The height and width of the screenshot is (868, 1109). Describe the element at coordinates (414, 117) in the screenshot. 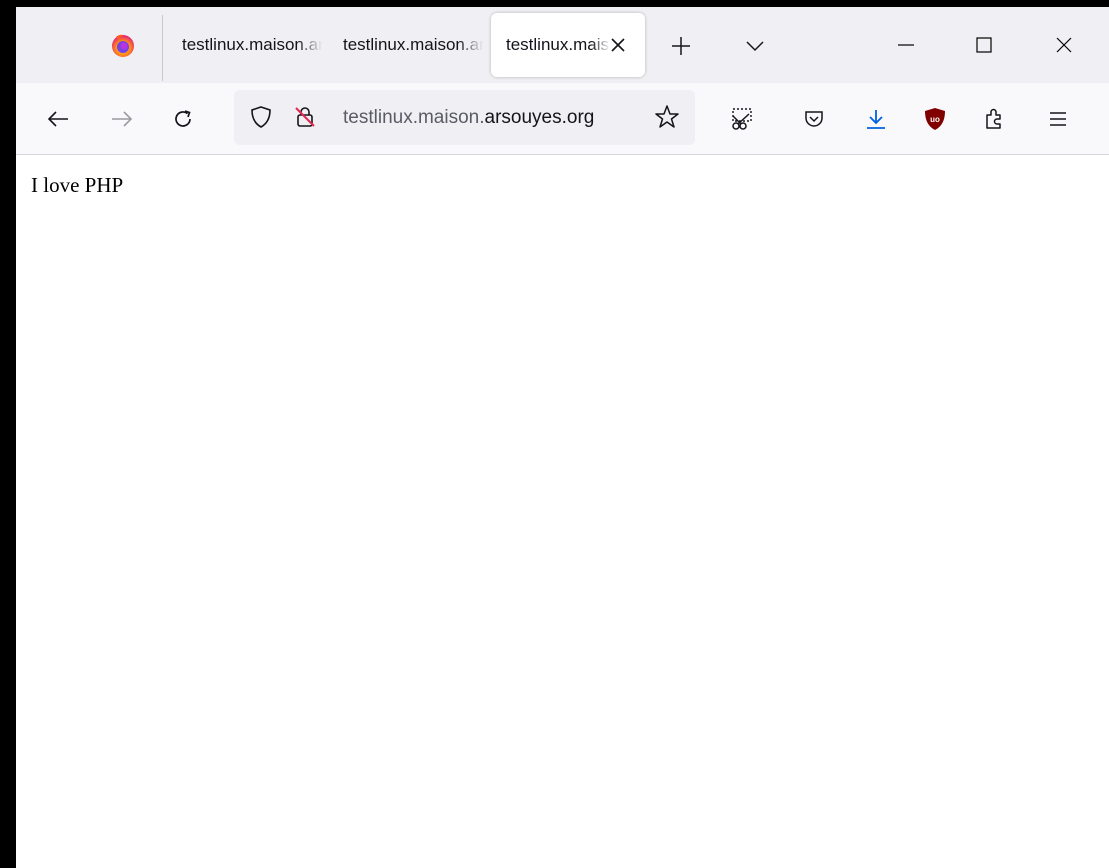

I see `url-prefix: testlinux.maison.` at that location.